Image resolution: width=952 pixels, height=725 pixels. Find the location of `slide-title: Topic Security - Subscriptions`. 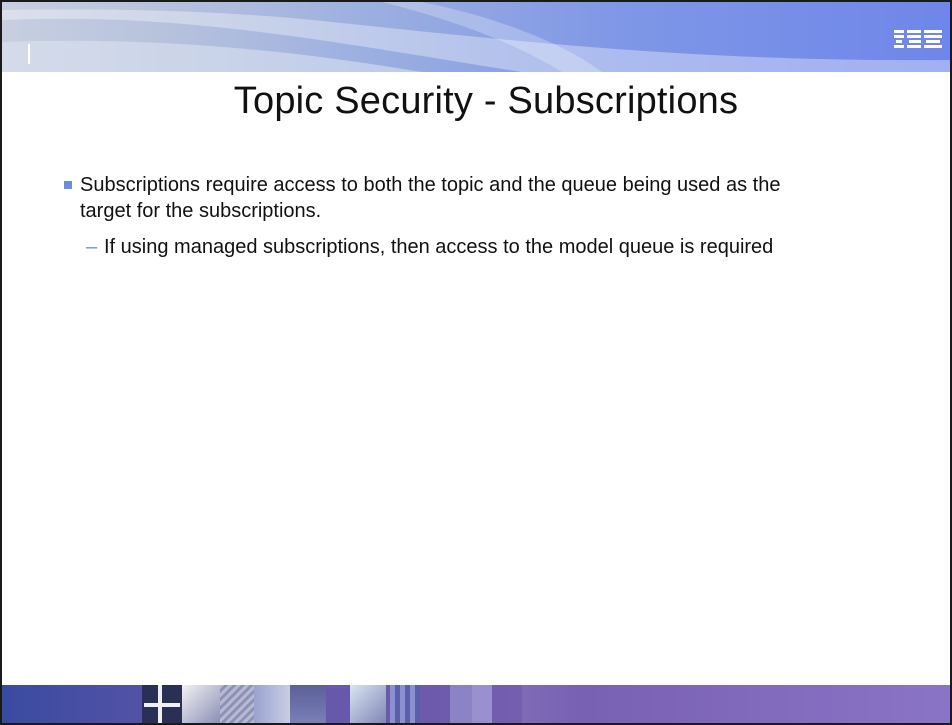

slide-title: Topic Security - Subscriptions is located at coordinates (486, 101).